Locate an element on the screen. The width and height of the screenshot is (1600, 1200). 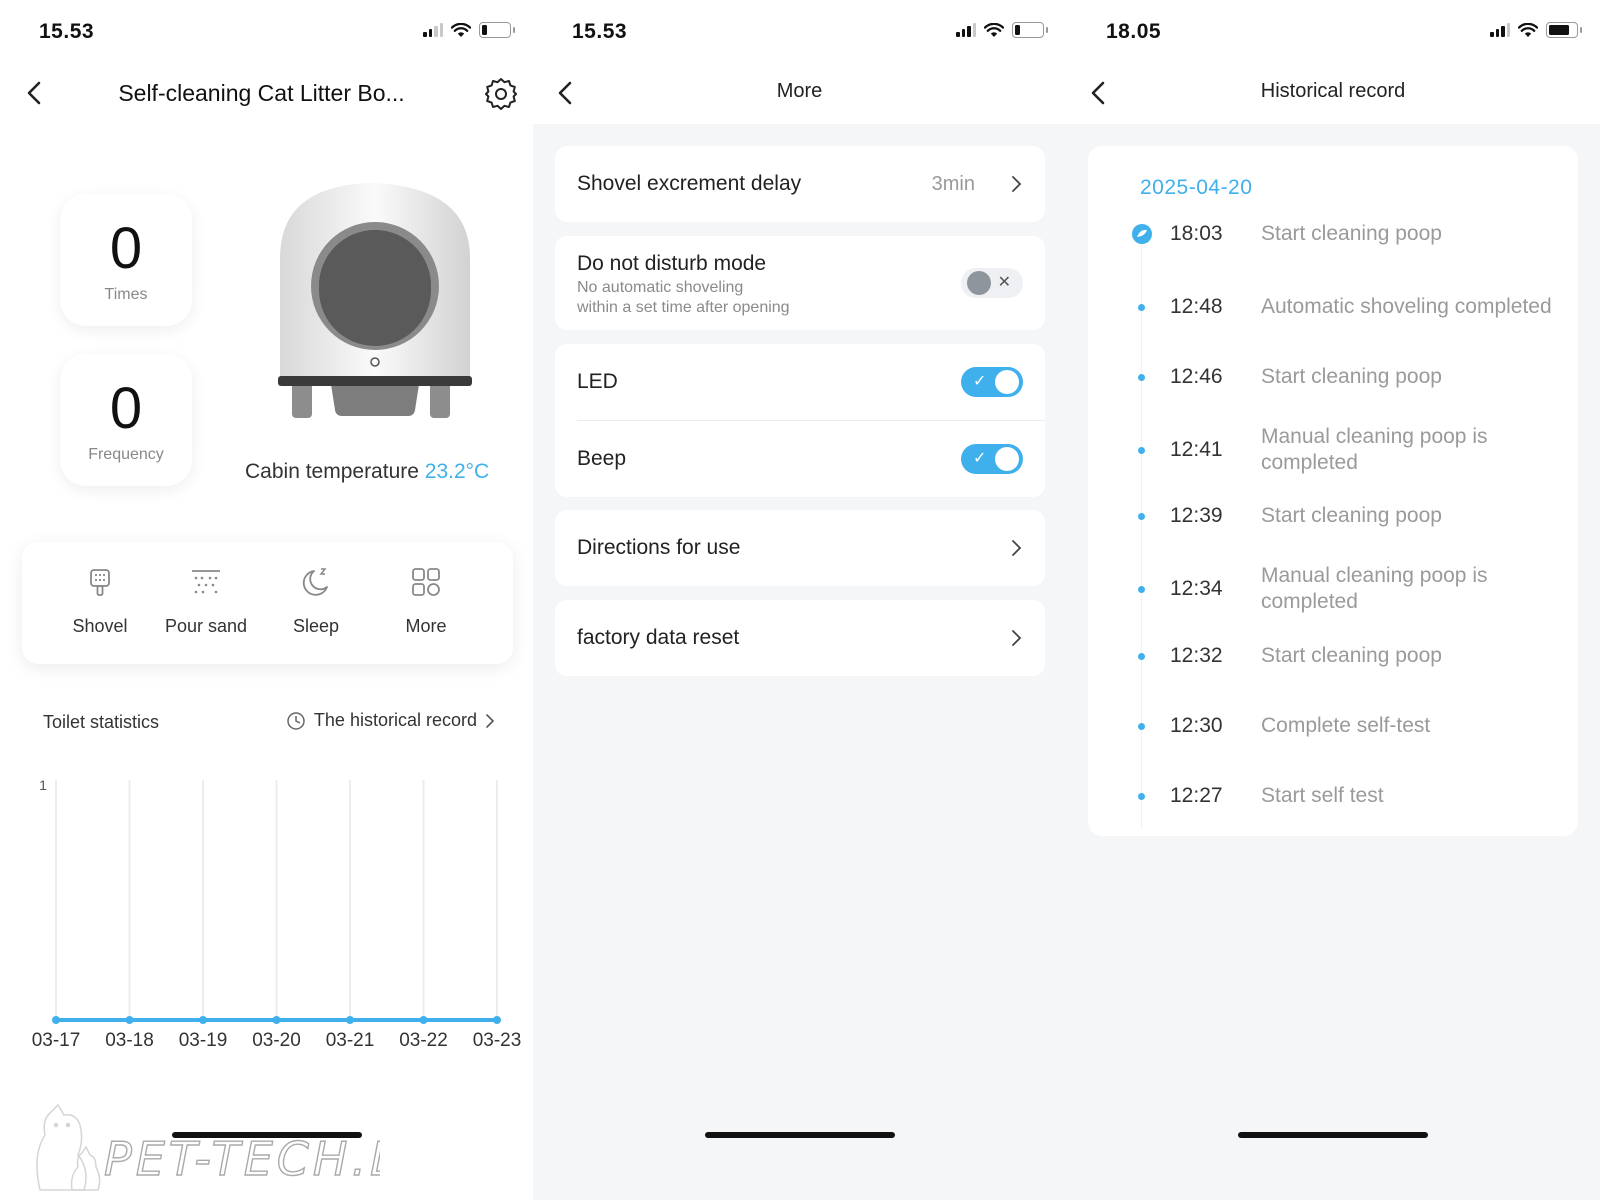
record-time: 12:39 is located at coordinates (1196, 515).